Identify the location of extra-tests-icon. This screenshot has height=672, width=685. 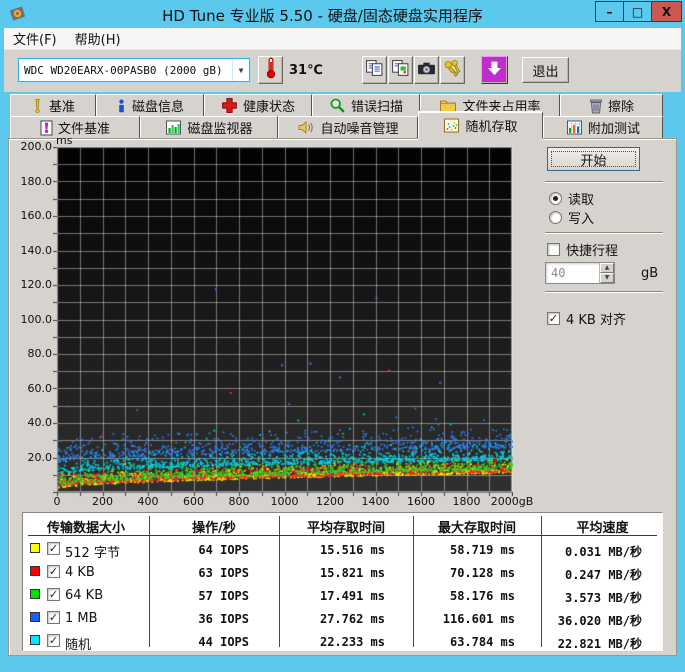
(574, 127).